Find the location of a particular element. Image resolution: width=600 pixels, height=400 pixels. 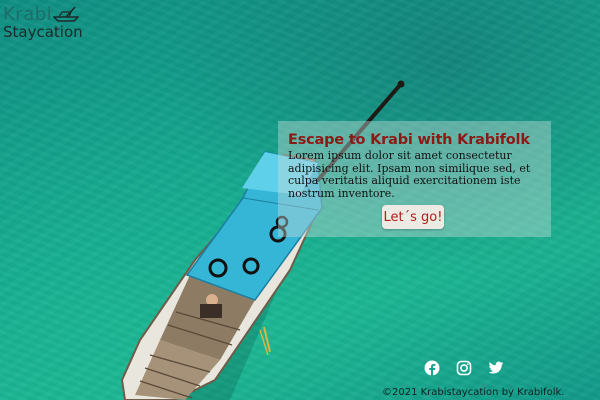

site-logo: Krabi Staycation is located at coordinates (43, 23).